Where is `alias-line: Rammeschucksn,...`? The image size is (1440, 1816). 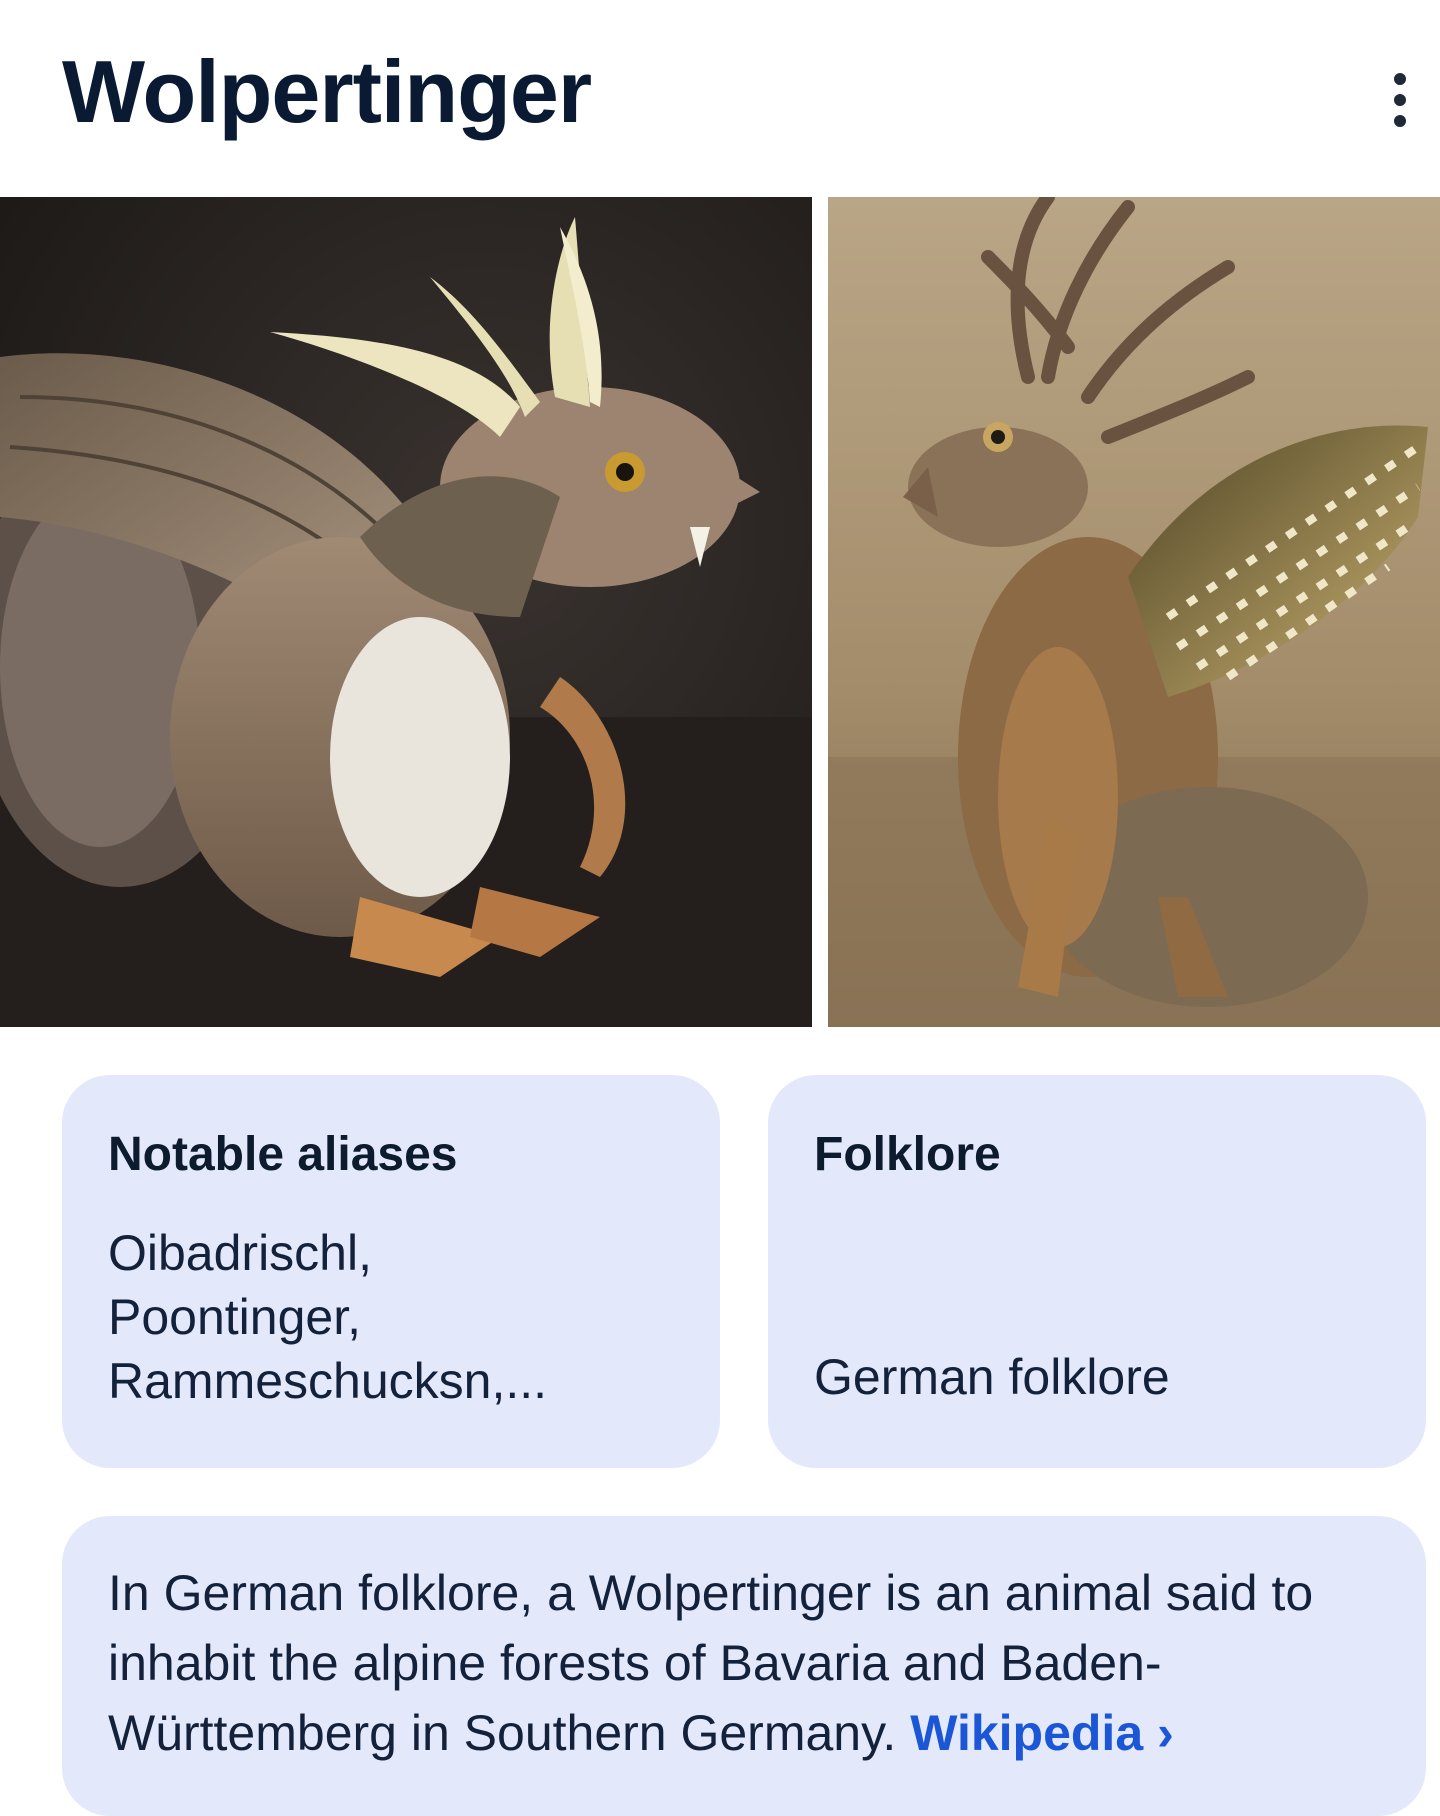 alias-line: Rammeschucksn,... is located at coordinates (328, 1381).